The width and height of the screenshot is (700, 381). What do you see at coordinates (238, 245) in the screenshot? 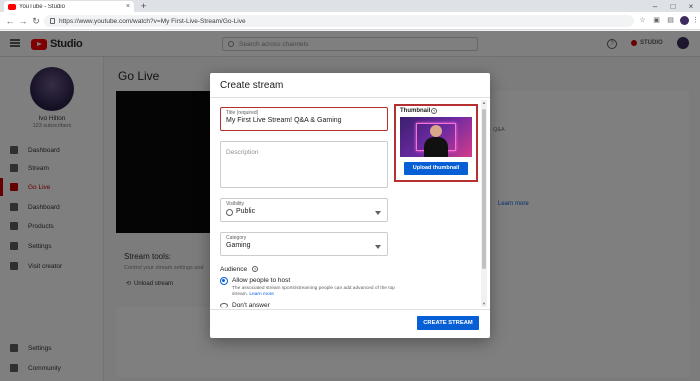
I see `category-value: Gaming` at bounding box center [238, 245].